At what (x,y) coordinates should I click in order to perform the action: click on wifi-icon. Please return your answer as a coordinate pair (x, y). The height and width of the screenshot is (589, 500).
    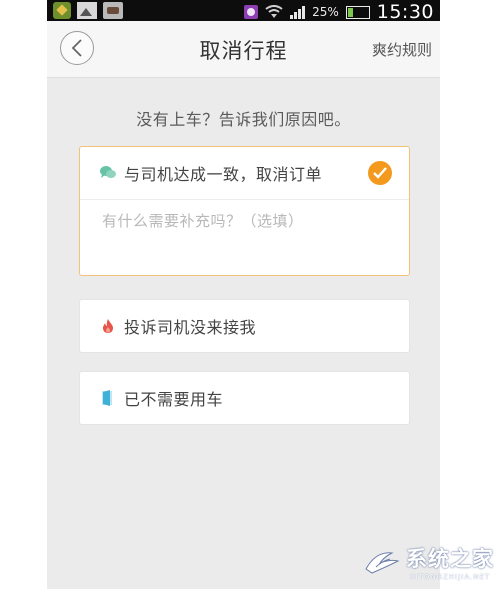
    Looking at the image, I should click on (274, 12).